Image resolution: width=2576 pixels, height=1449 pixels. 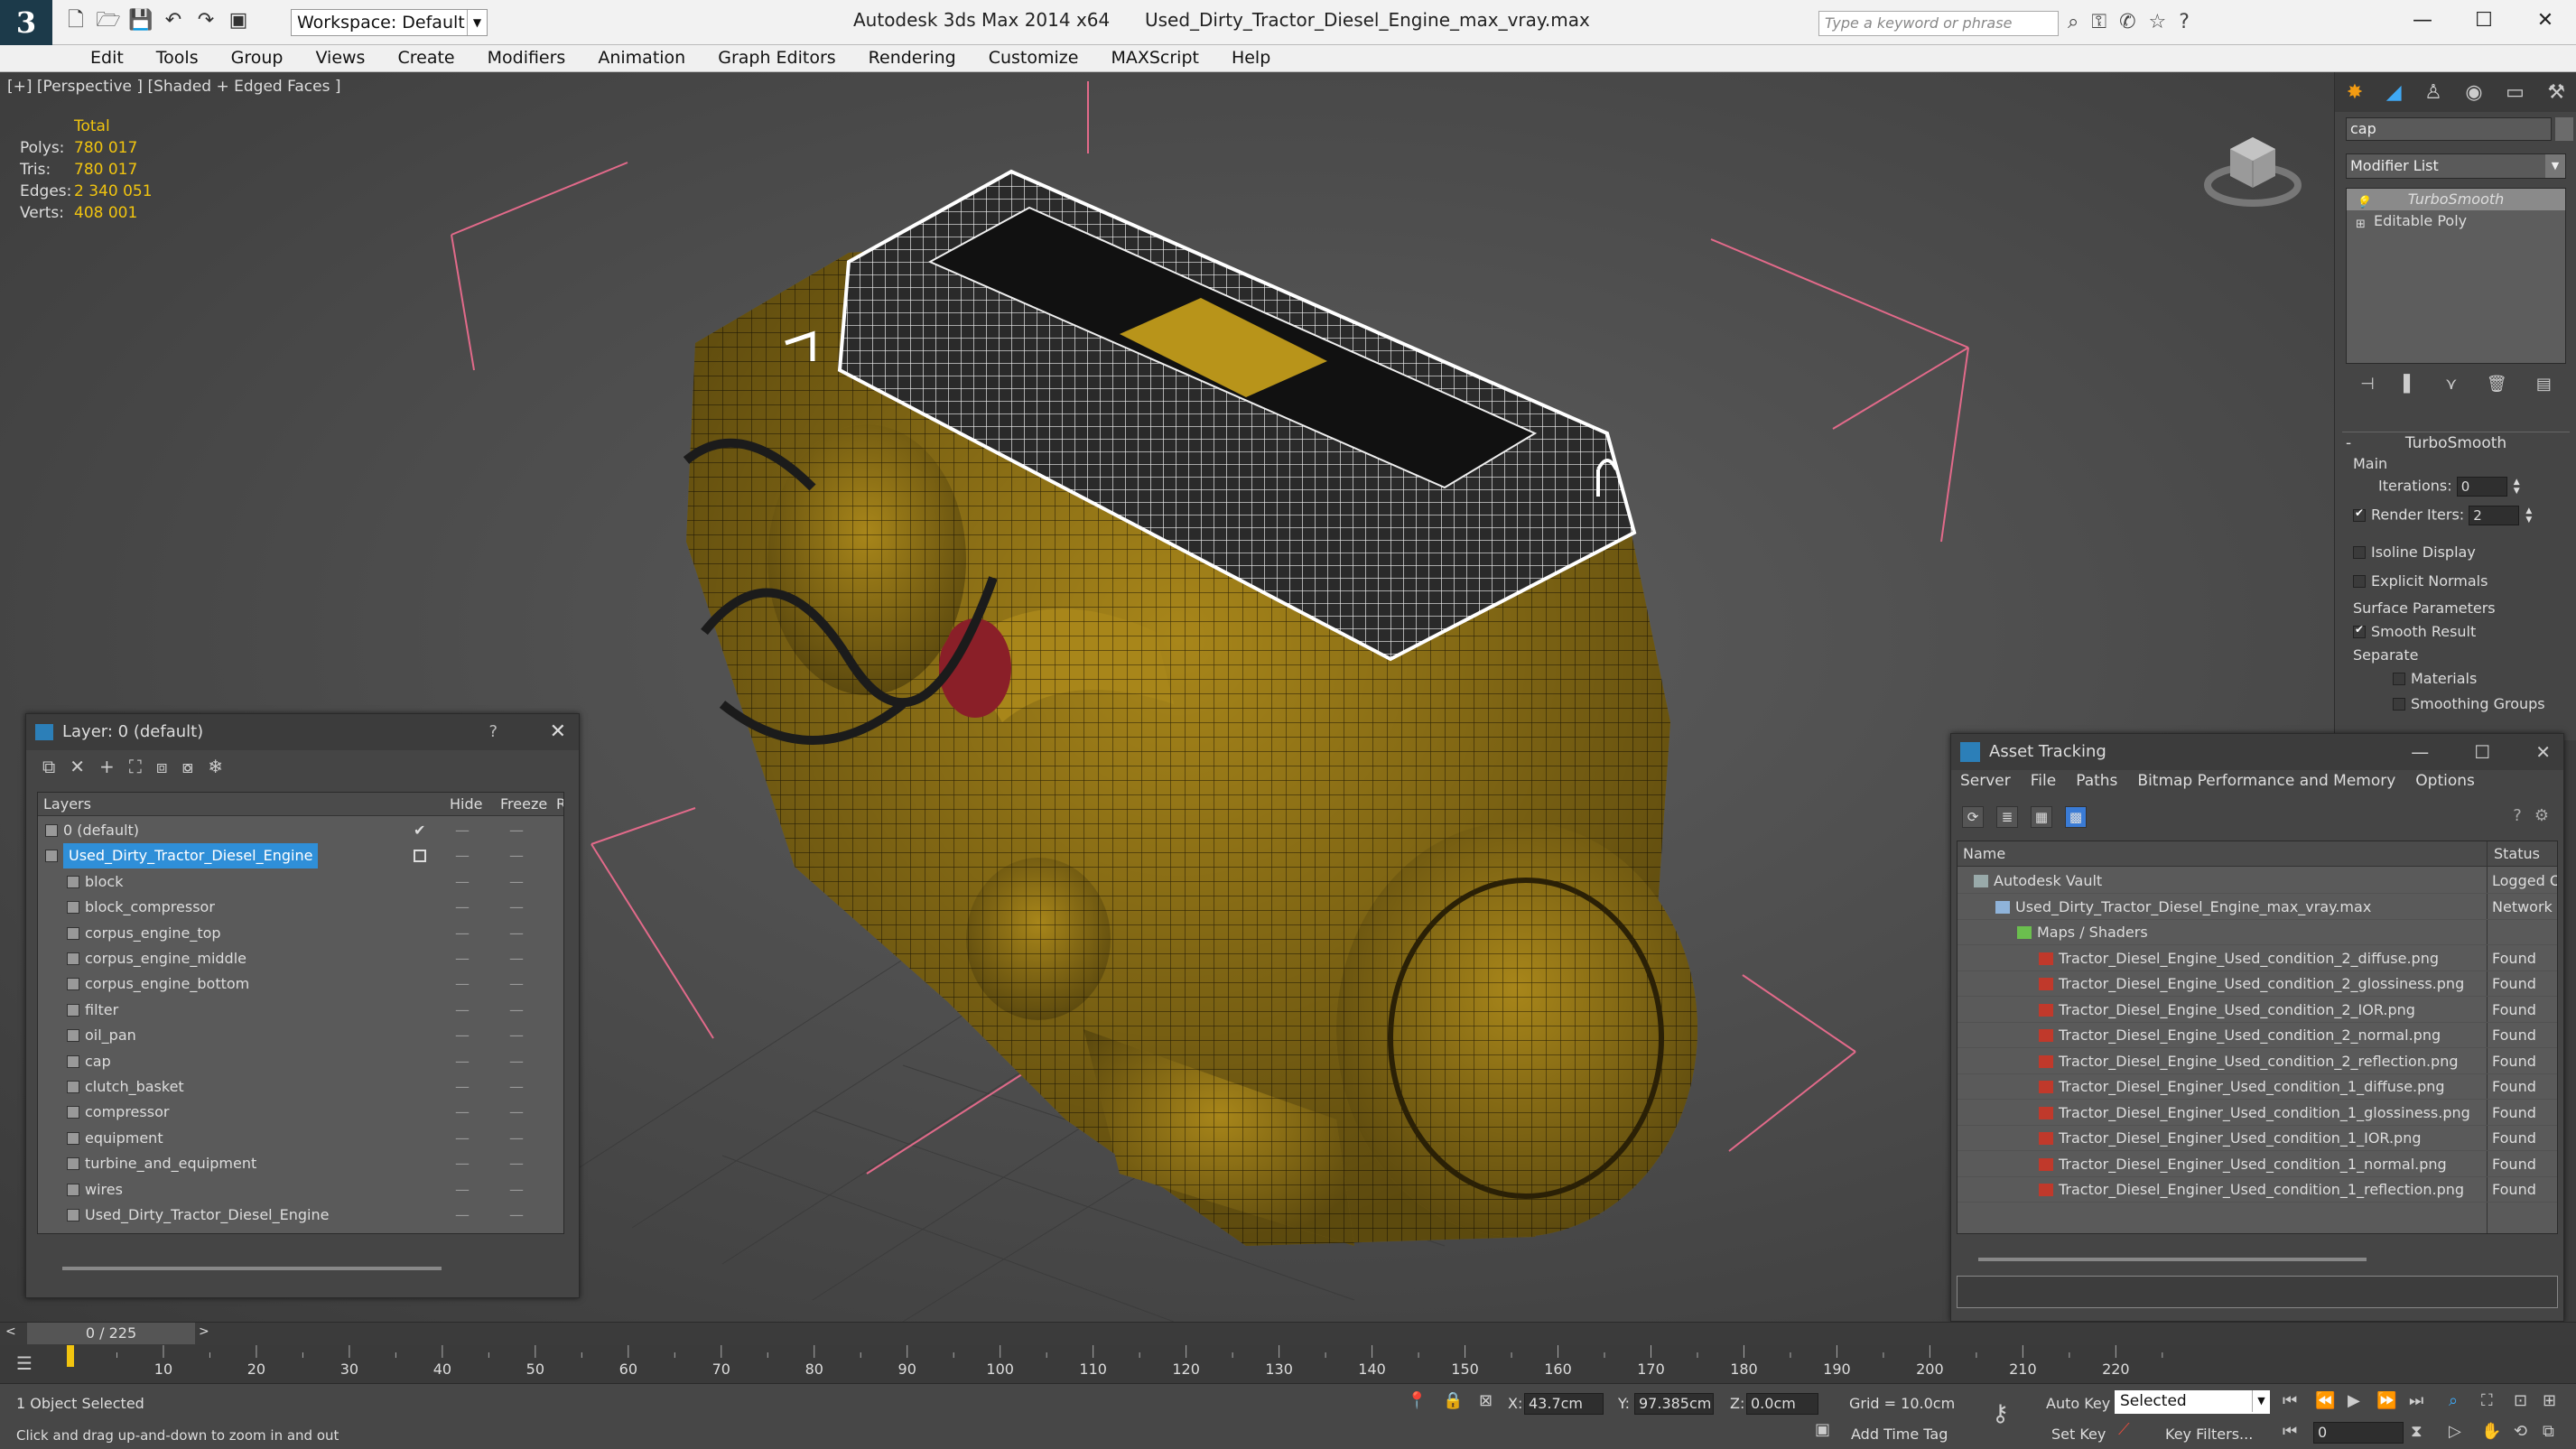 What do you see at coordinates (2000, 1413) in the screenshot?
I see `key-icon: ⚷` at bounding box center [2000, 1413].